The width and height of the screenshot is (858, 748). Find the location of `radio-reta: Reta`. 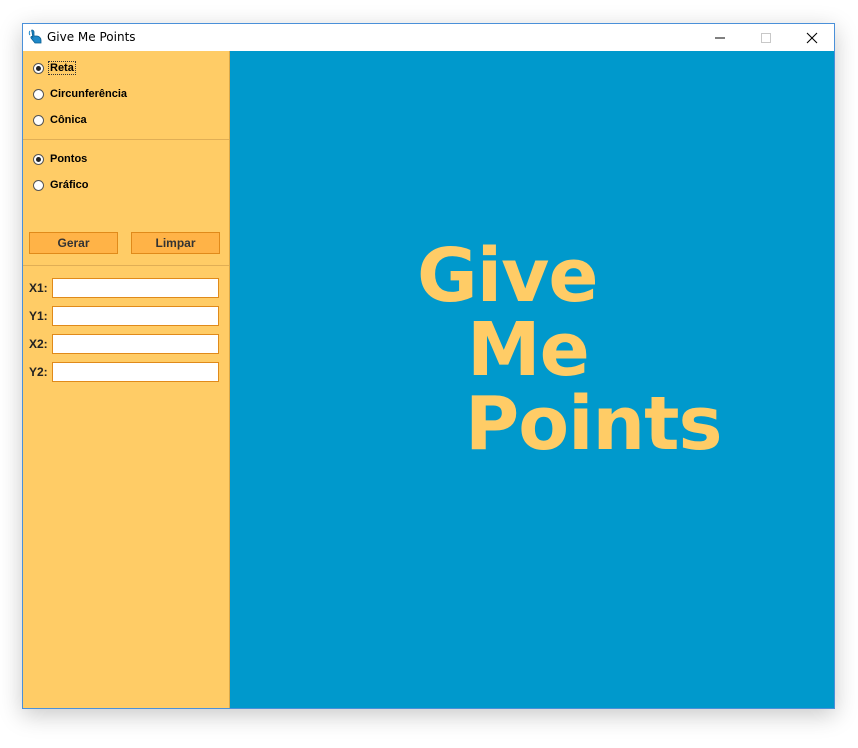

radio-reta: Reta is located at coordinates (54, 68).